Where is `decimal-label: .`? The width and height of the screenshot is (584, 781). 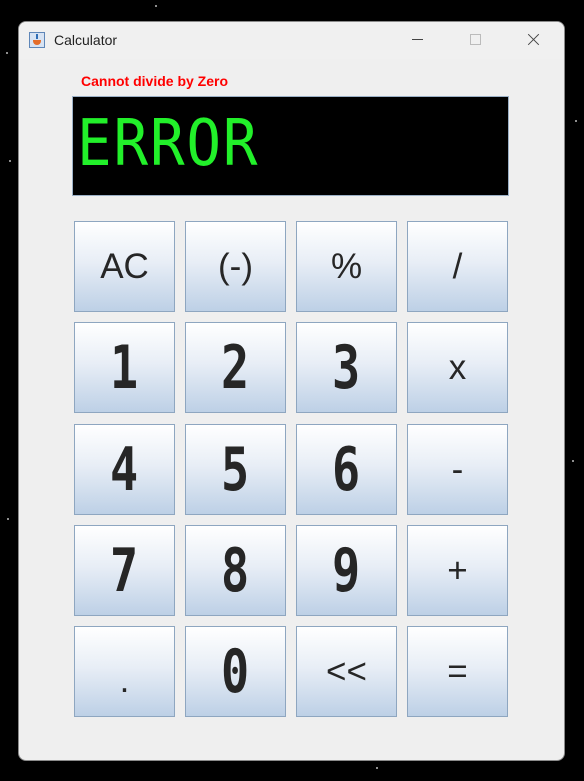 decimal-label: . is located at coordinates (124, 680).